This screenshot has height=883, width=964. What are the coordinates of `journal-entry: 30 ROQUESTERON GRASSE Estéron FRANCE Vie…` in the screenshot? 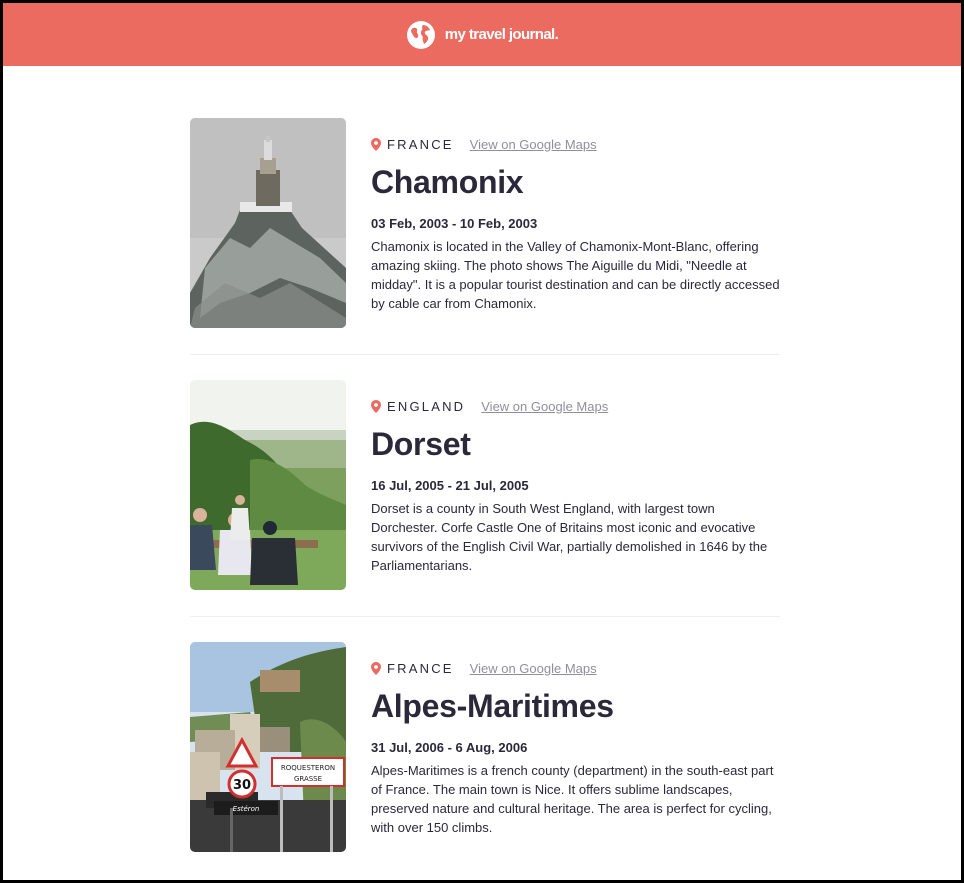 It's located at (485, 747).